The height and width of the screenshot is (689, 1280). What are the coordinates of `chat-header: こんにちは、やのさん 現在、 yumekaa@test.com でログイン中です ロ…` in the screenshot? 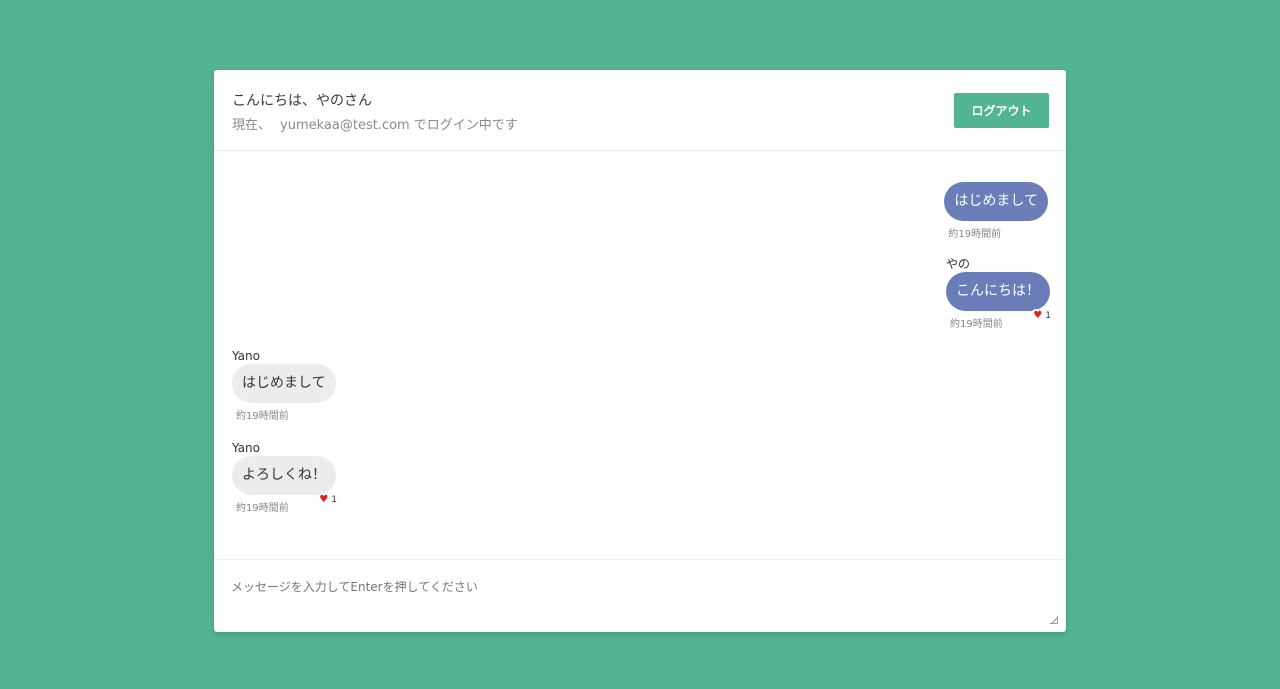 It's located at (640, 110).